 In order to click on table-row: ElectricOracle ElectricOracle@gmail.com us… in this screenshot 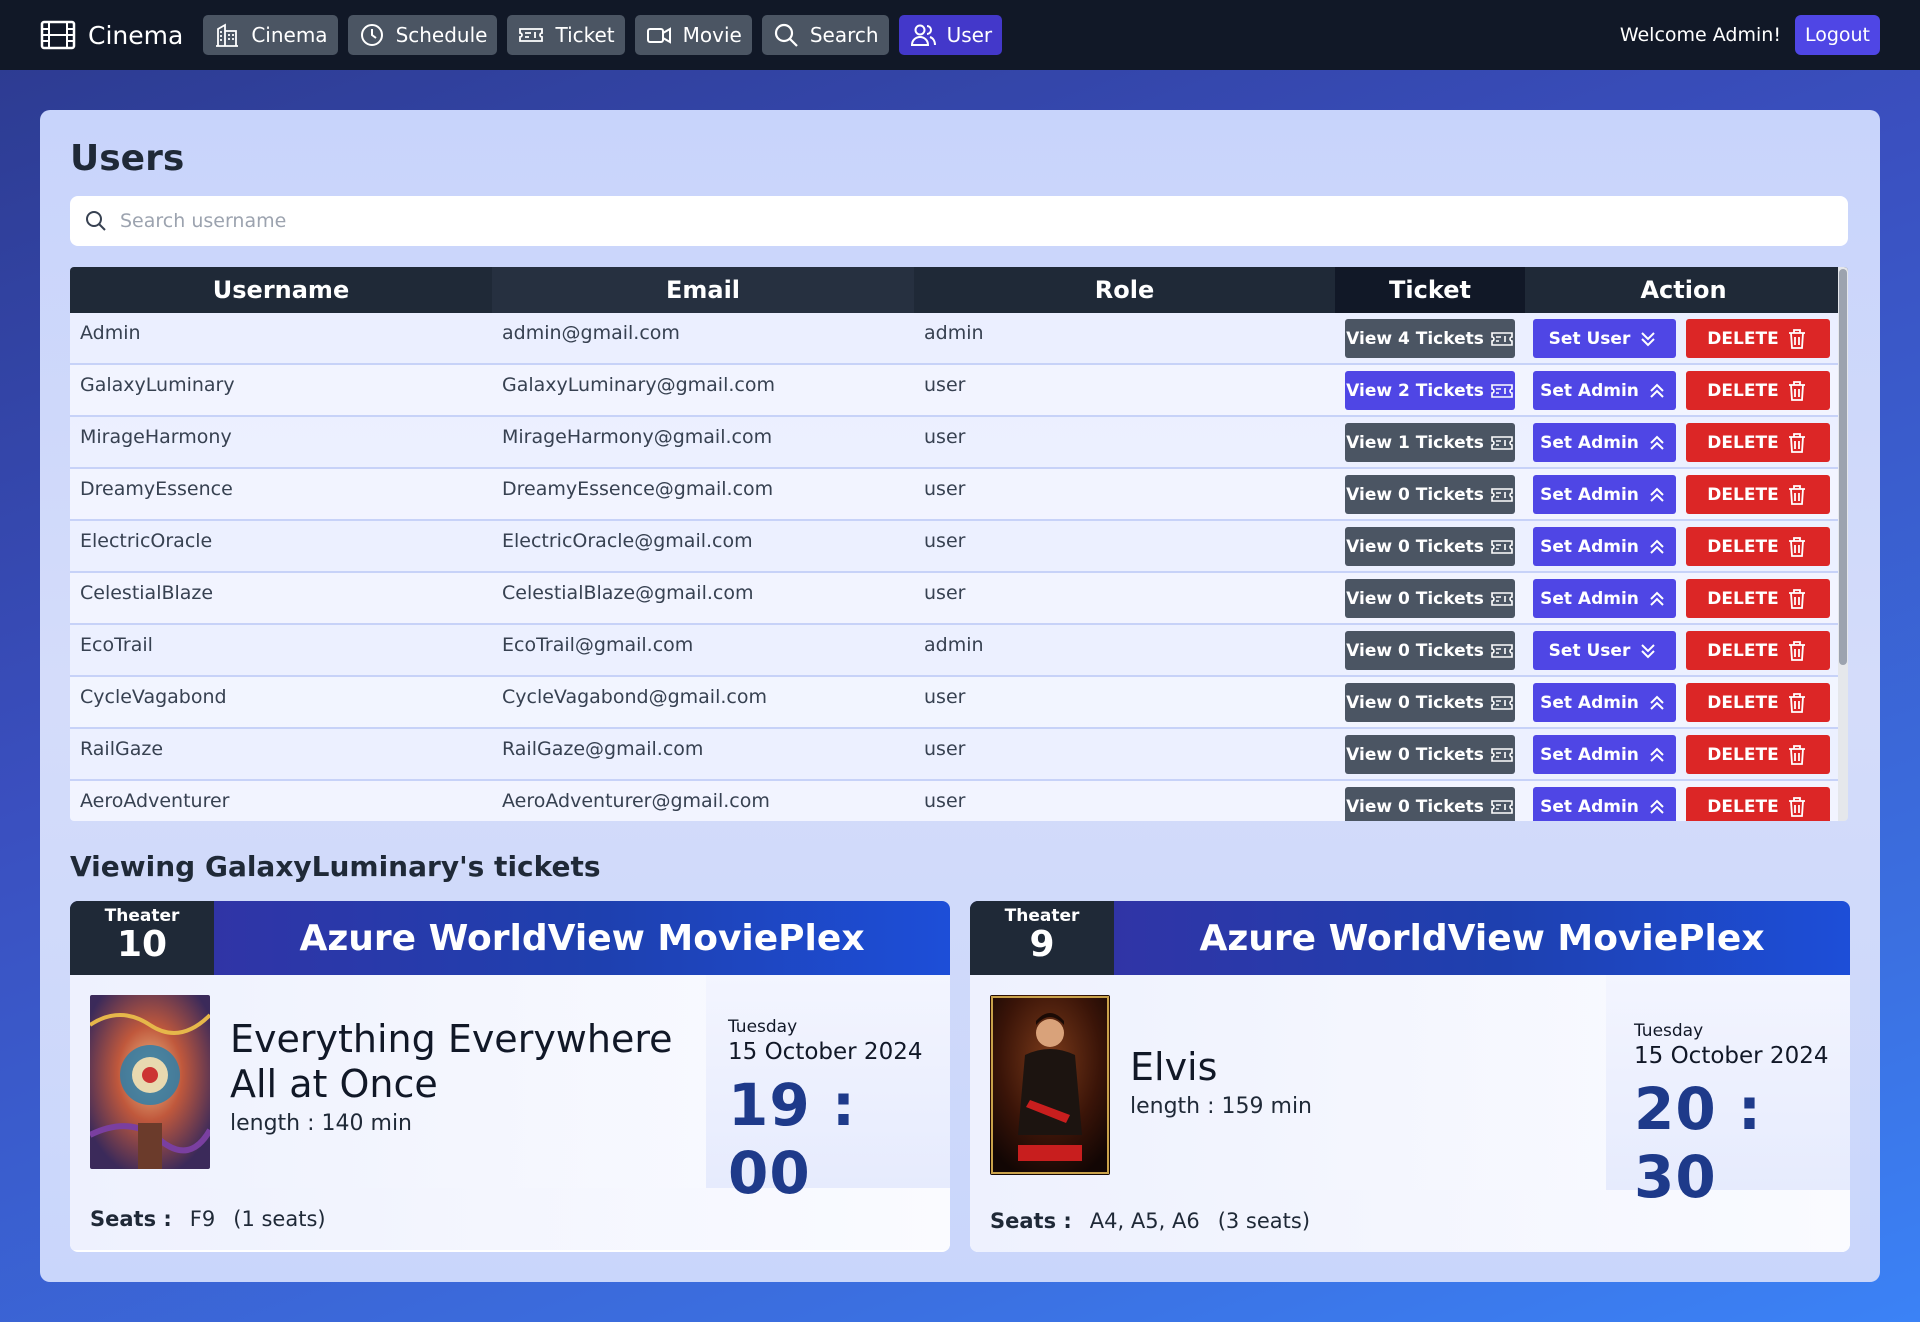, I will do `click(954, 547)`.